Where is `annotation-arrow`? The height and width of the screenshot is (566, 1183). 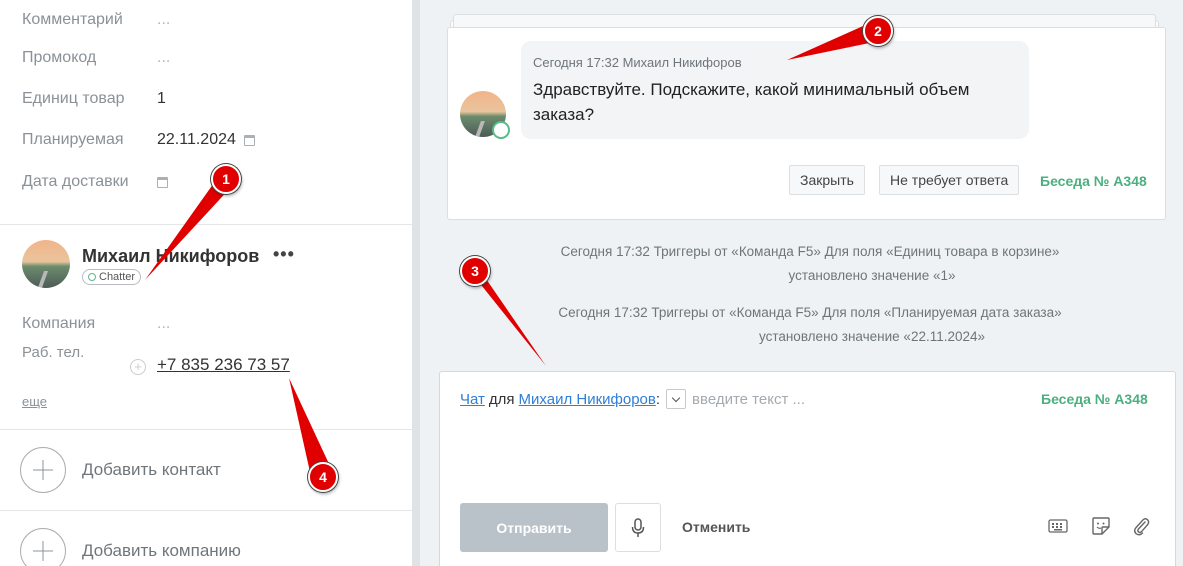 annotation-arrow is located at coordinates (309, 425).